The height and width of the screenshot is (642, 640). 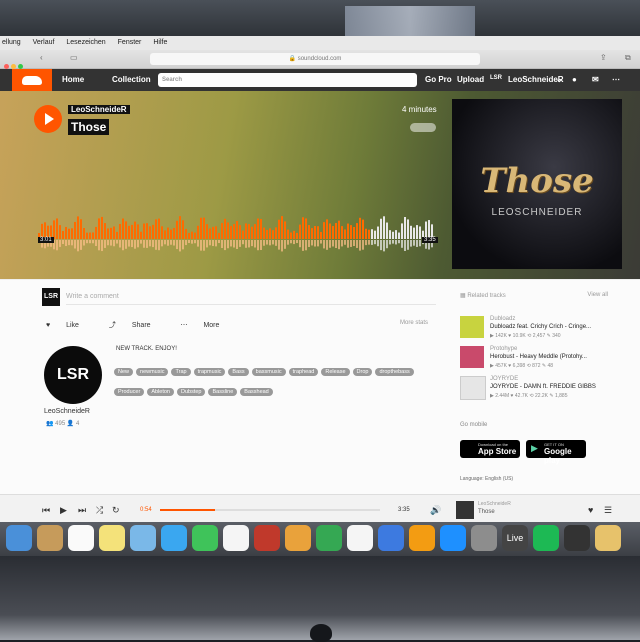 What do you see at coordinates (11, 42) in the screenshot?
I see `menu-item: ellung` at bounding box center [11, 42].